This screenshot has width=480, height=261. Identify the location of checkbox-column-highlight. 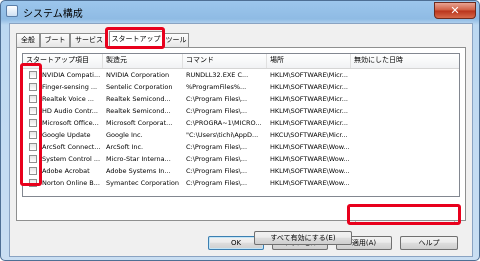
(31, 124).